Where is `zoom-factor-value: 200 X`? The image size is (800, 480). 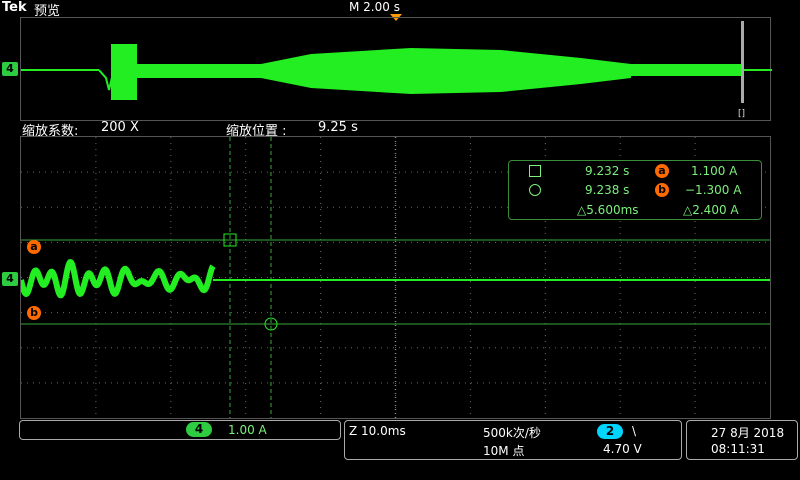
zoom-factor-value: 200 X is located at coordinates (120, 127).